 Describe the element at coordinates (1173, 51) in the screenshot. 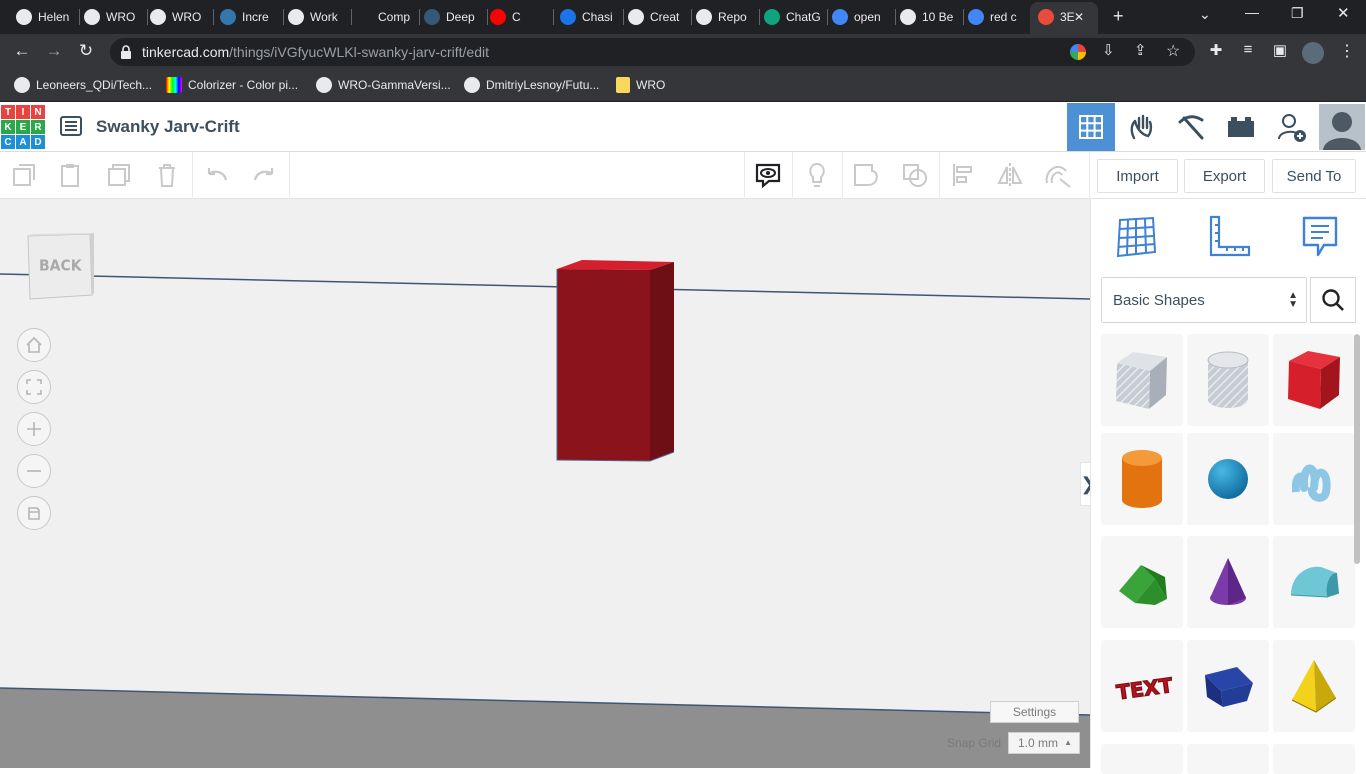

I see `bookmark-star-icon: ☆` at that location.